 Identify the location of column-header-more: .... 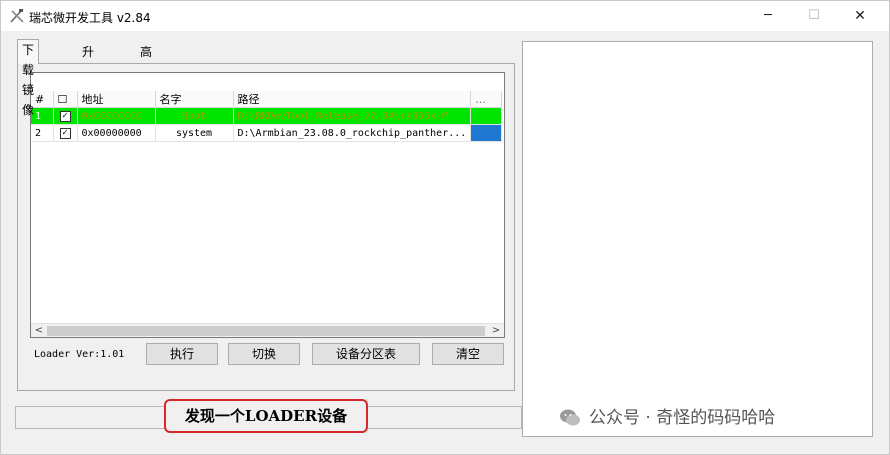
(486, 99).